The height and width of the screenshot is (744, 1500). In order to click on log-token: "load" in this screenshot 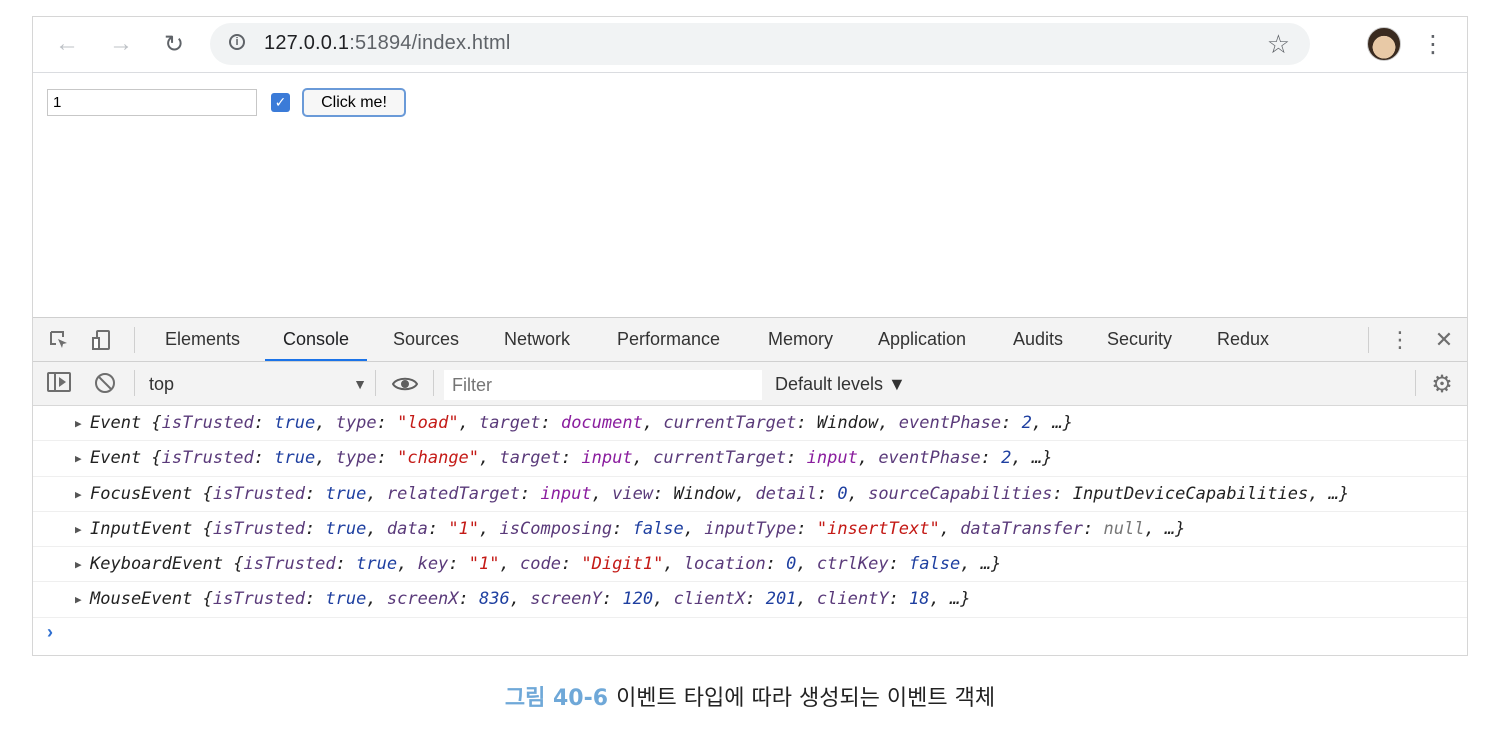, I will do `click(428, 423)`.